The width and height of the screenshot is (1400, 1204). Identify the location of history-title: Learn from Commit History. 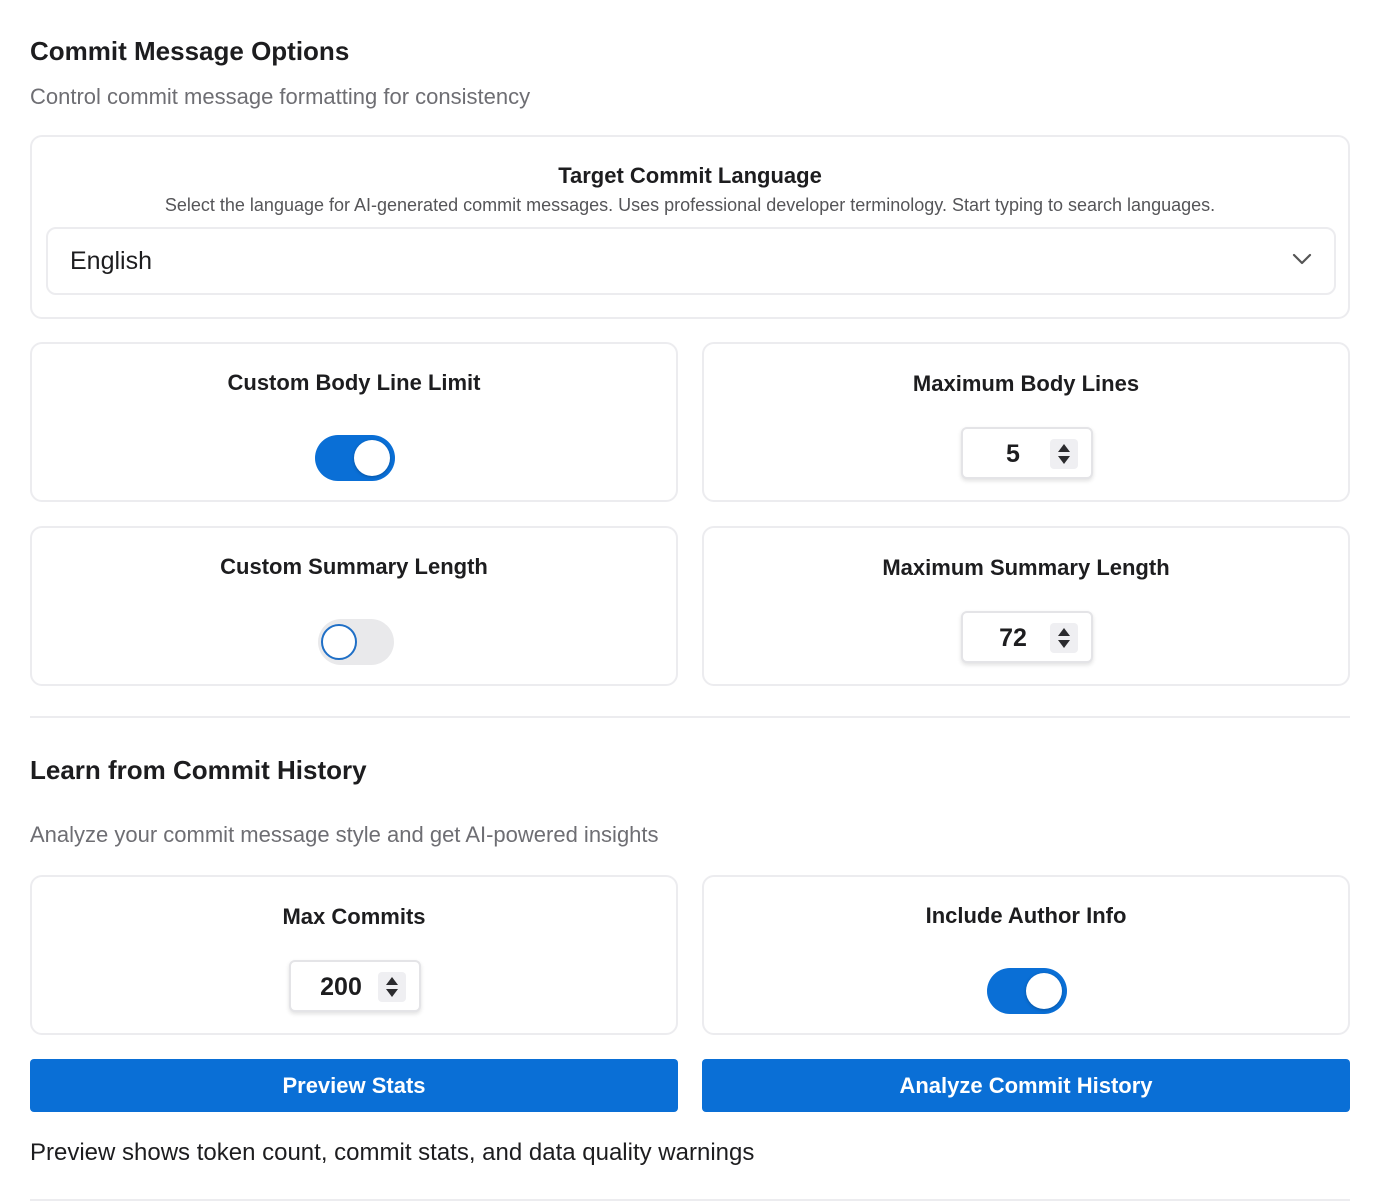
(198, 770).